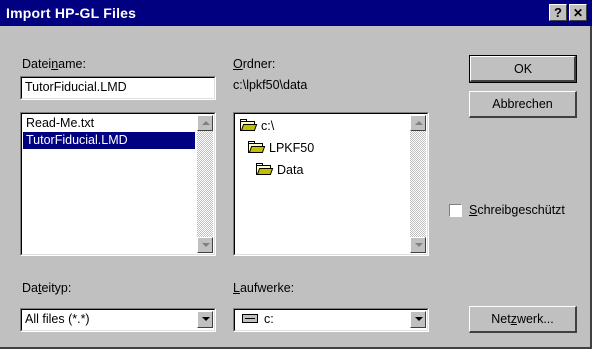  I want to click on file-list-scrollbar, so click(205, 184).